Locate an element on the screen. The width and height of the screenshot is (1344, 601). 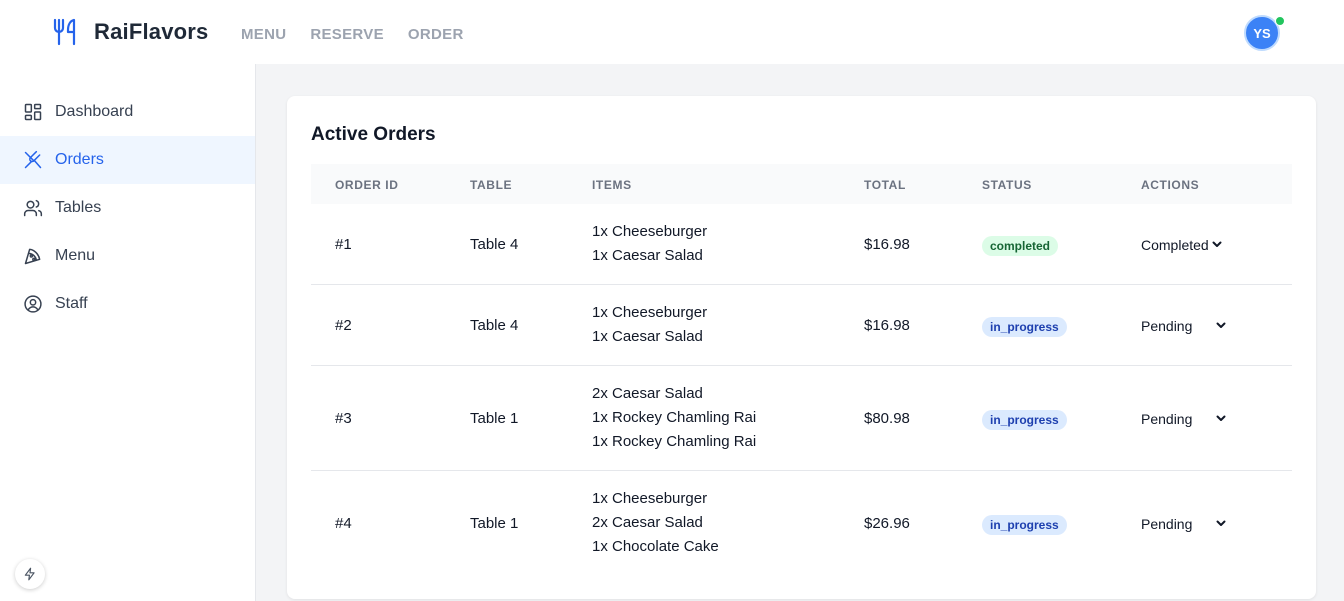
nav-reserve-link: RESERVE is located at coordinates (347, 34).